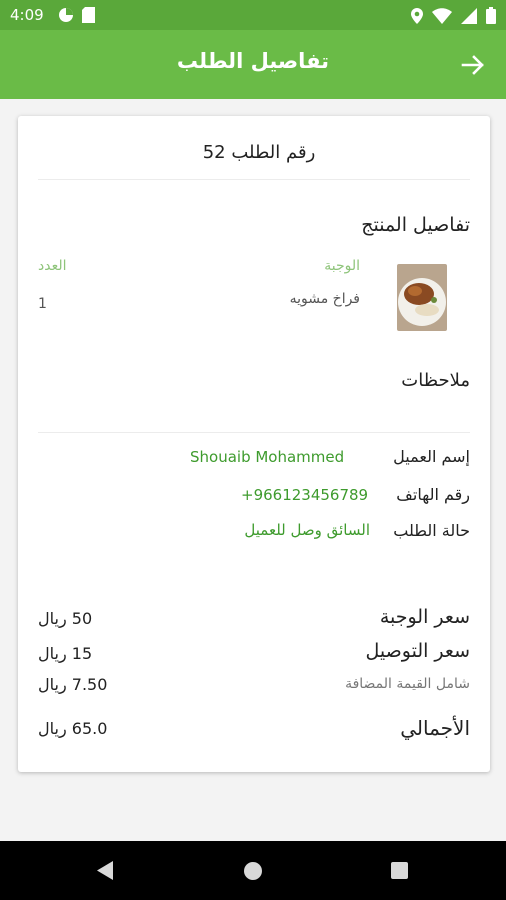  I want to click on status-bar: 4:09, so click(253, 15).